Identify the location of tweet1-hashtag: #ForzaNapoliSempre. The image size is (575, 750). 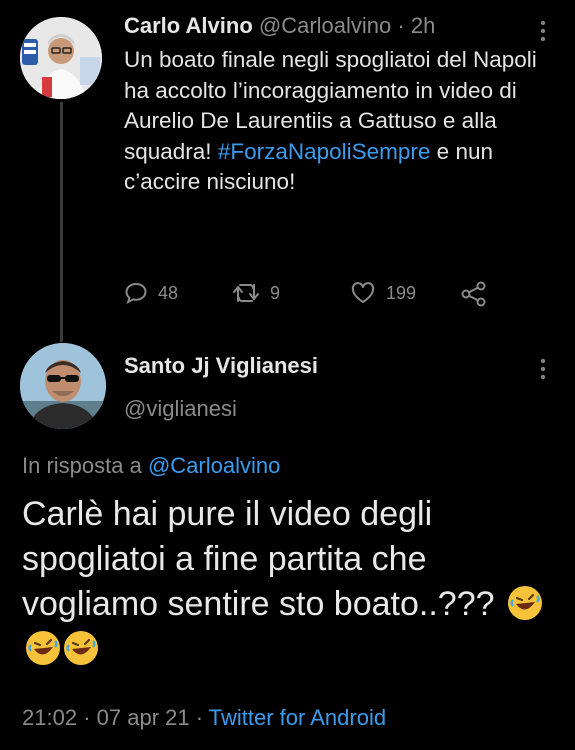
(324, 151).